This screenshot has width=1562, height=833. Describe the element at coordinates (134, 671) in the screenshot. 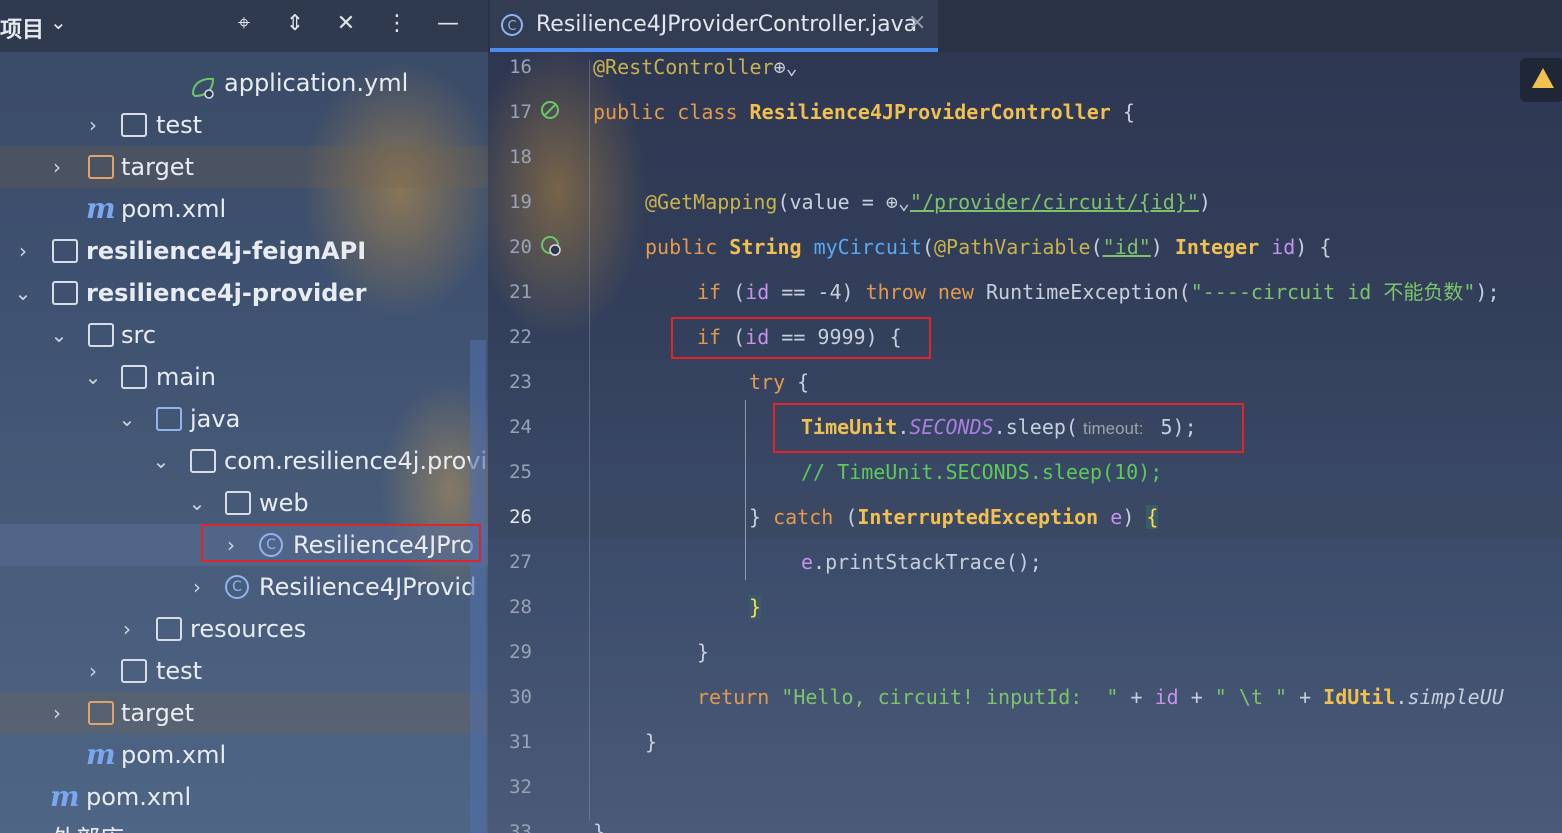

I see `folder-icon` at that location.